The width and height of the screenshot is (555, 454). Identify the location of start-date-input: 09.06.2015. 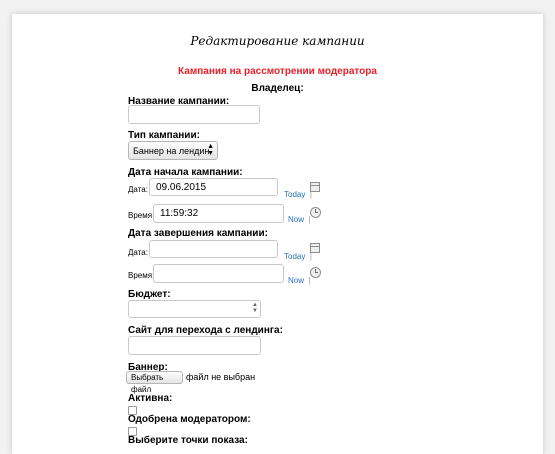
(213, 187).